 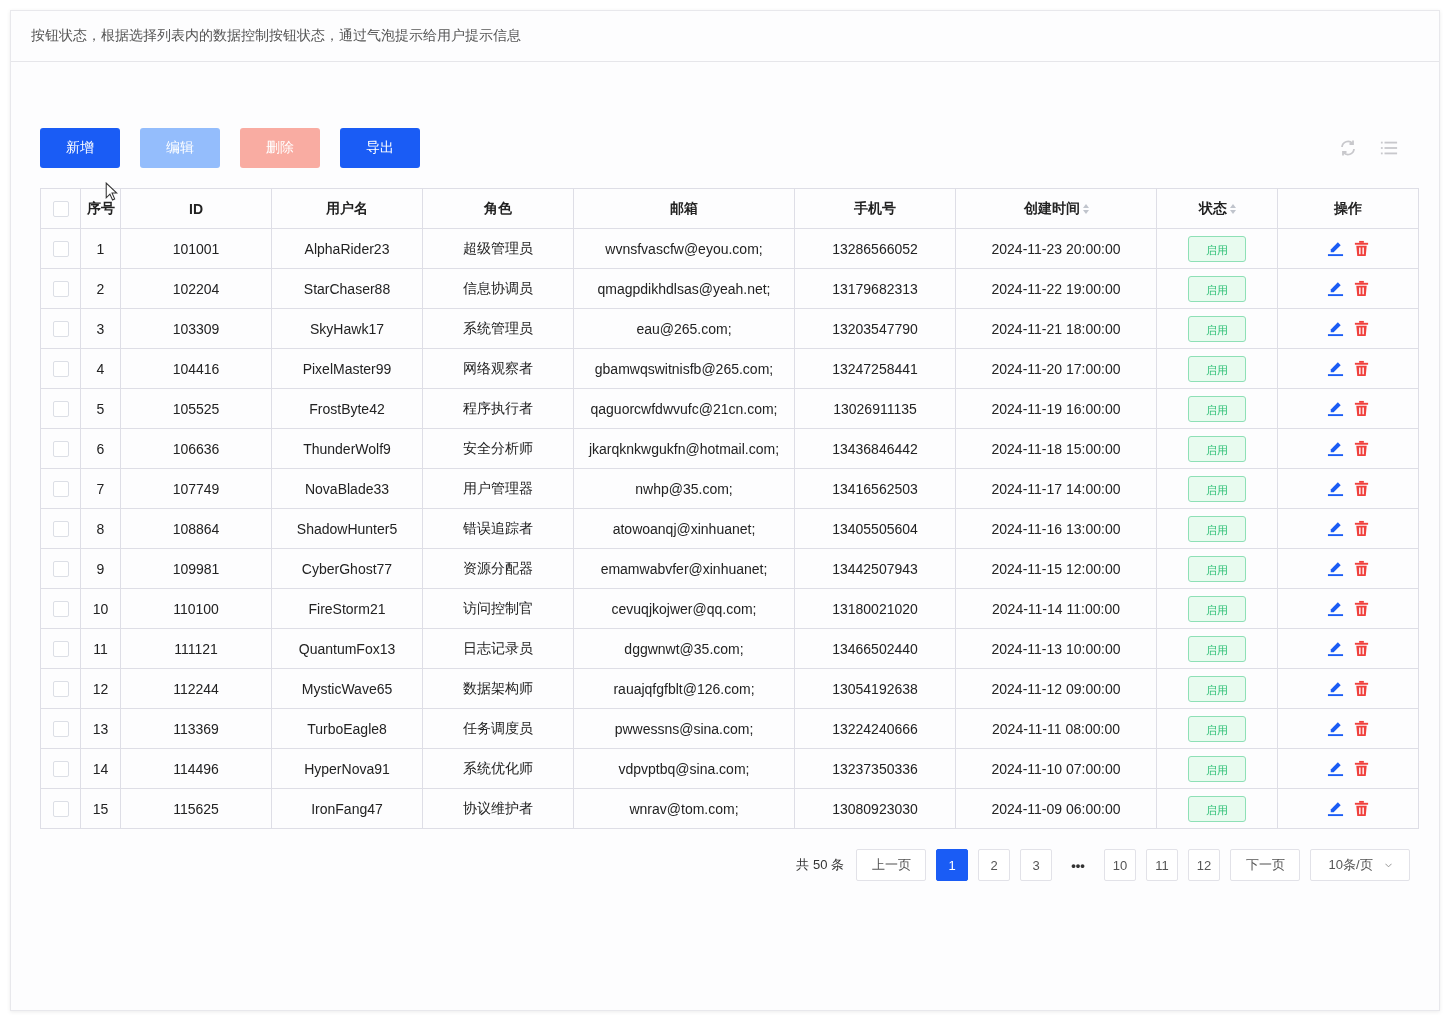 What do you see at coordinates (1120, 865) in the screenshot?
I see `page-button: 10` at bounding box center [1120, 865].